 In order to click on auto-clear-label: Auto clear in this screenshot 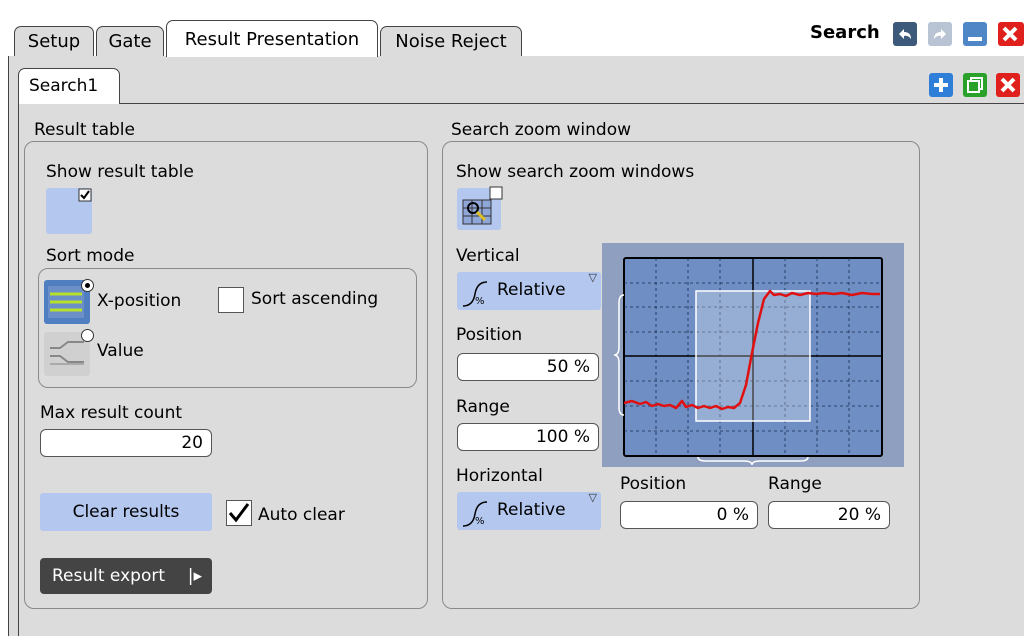, I will do `click(301, 515)`.